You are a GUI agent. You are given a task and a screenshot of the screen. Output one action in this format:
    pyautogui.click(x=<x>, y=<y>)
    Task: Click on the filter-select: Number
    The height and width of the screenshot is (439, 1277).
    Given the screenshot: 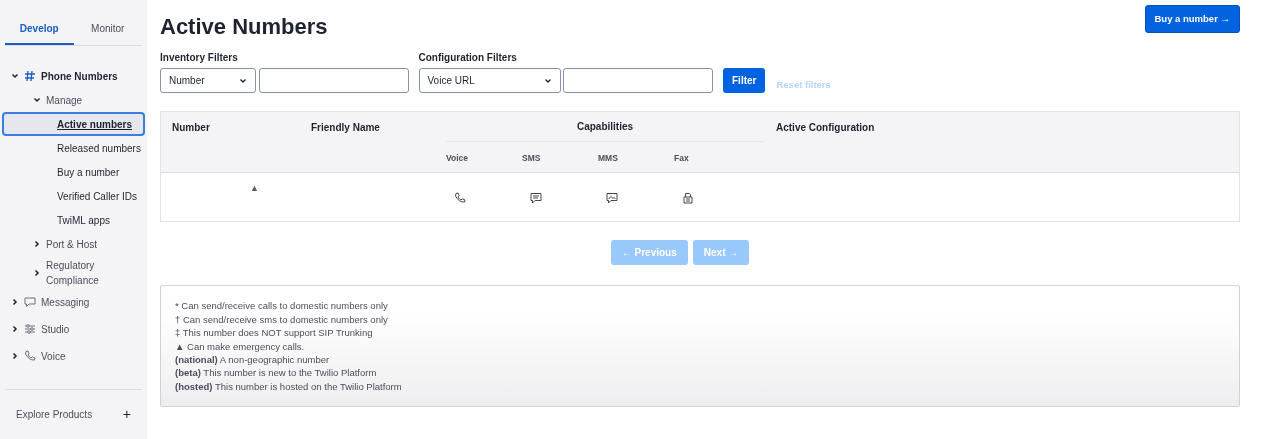 What is the action you would take?
    pyautogui.click(x=208, y=81)
    